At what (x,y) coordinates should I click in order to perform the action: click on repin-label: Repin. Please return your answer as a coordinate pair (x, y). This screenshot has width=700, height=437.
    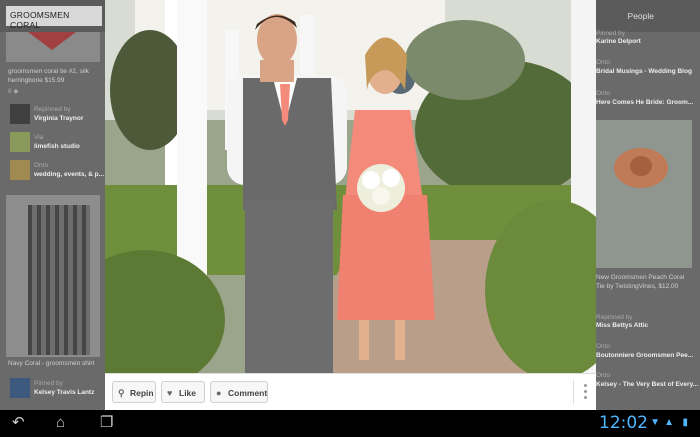
    Looking at the image, I should click on (142, 393).